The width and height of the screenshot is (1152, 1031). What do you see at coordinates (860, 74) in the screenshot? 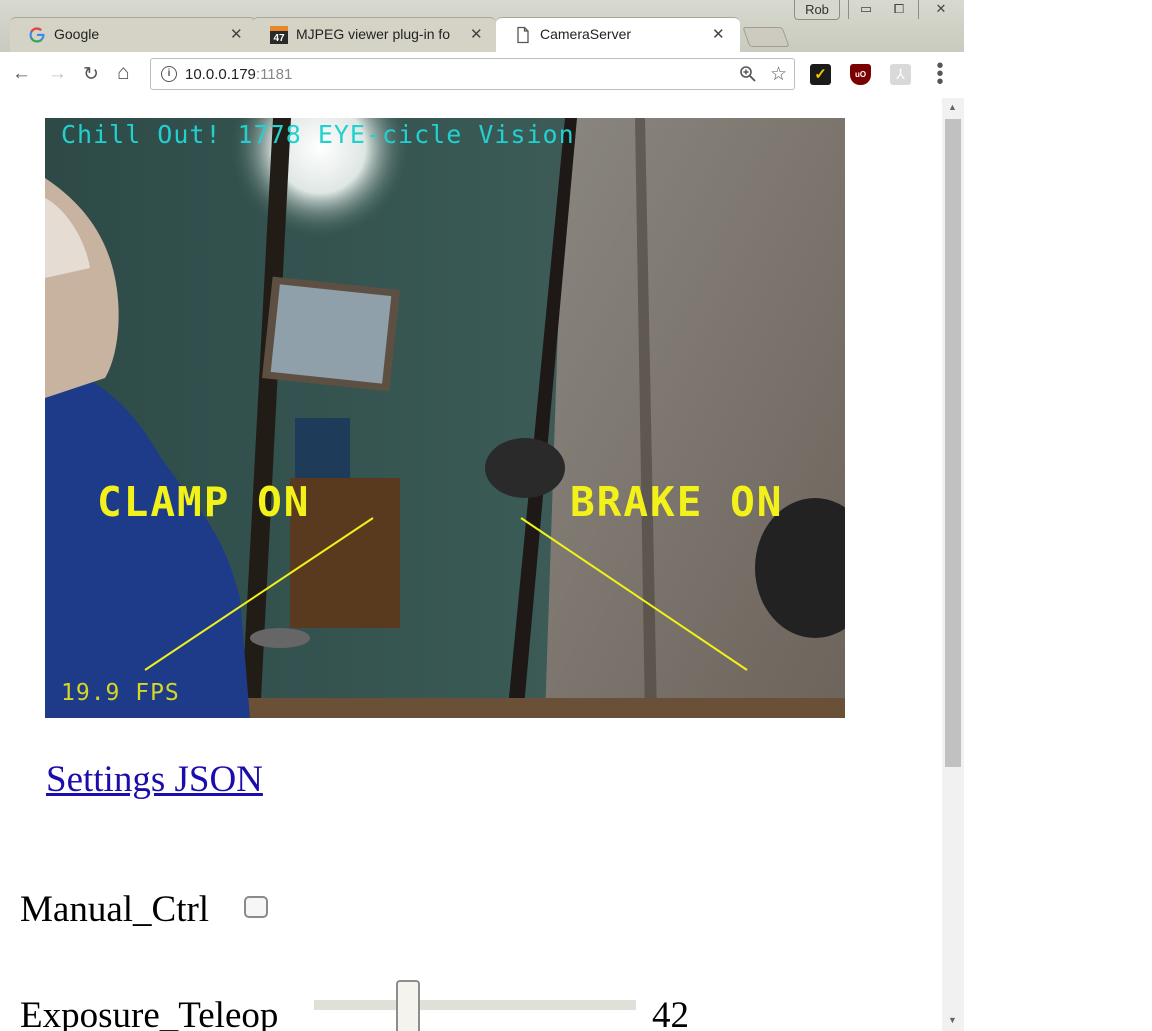
I see `ublock-icon: uO` at bounding box center [860, 74].